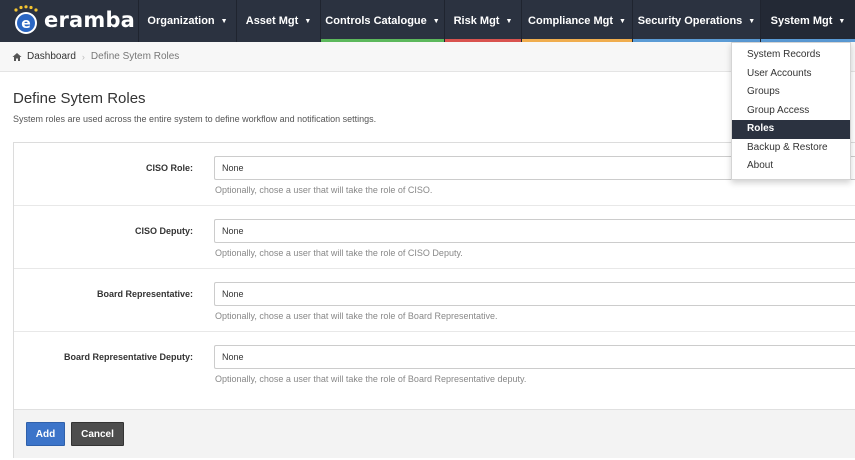 The width and height of the screenshot is (855, 460). I want to click on board-representative-deputy-label: Board Representative Deputy:, so click(128, 357).